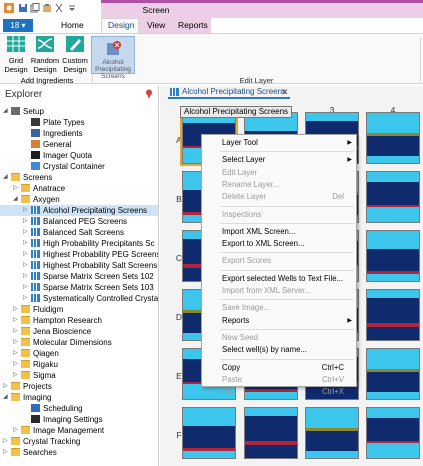  What do you see at coordinates (53, 408) in the screenshot?
I see `tree-item-scheduling: Scheduling` at bounding box center [53, 408].